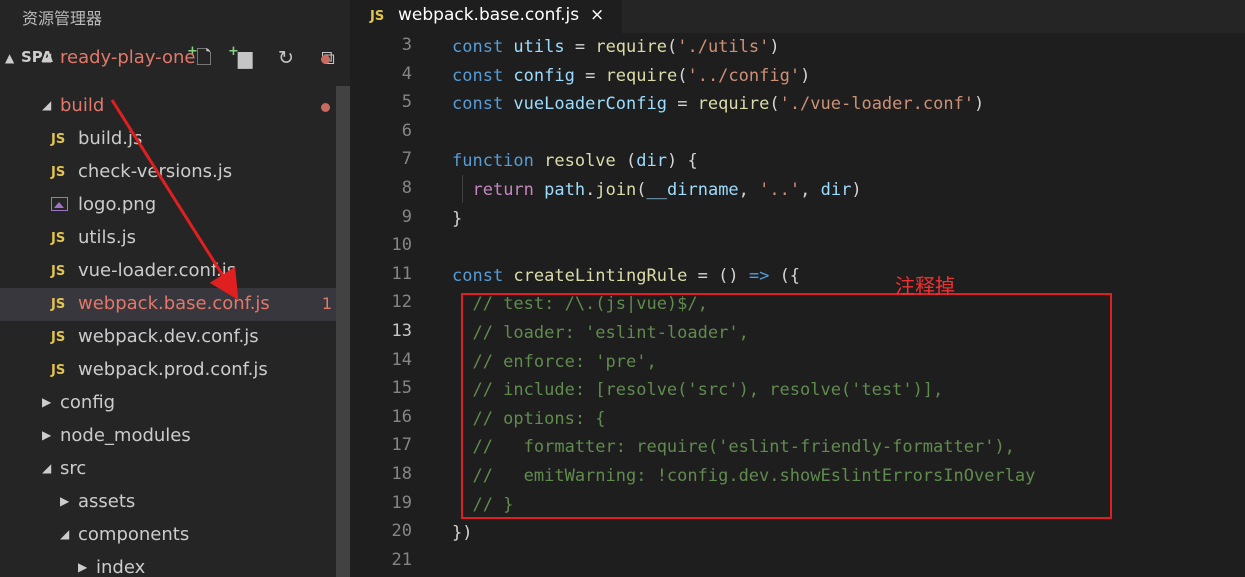  I want to click on sidebar-item-label: index, so click(121, 567).